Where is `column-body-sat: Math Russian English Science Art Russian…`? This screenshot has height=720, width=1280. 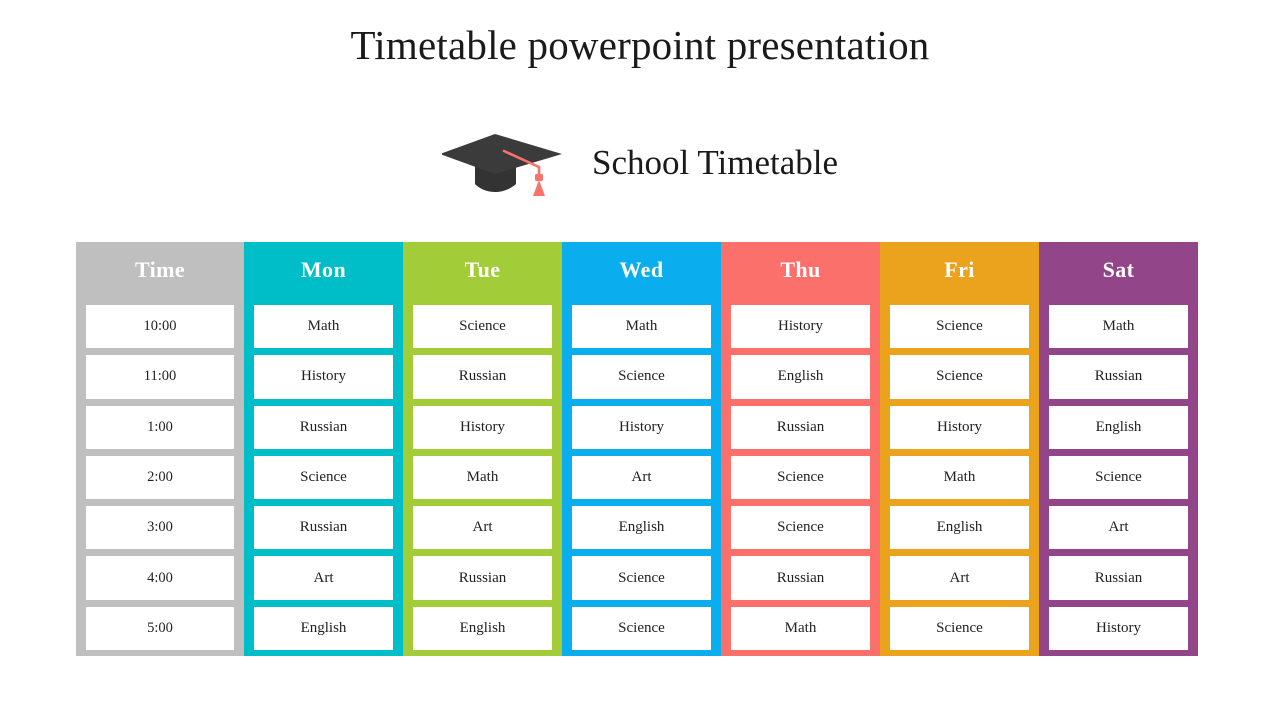 column-body-sat: Math Russian English Science Art Russian… is located at coordinates (1118, 477).